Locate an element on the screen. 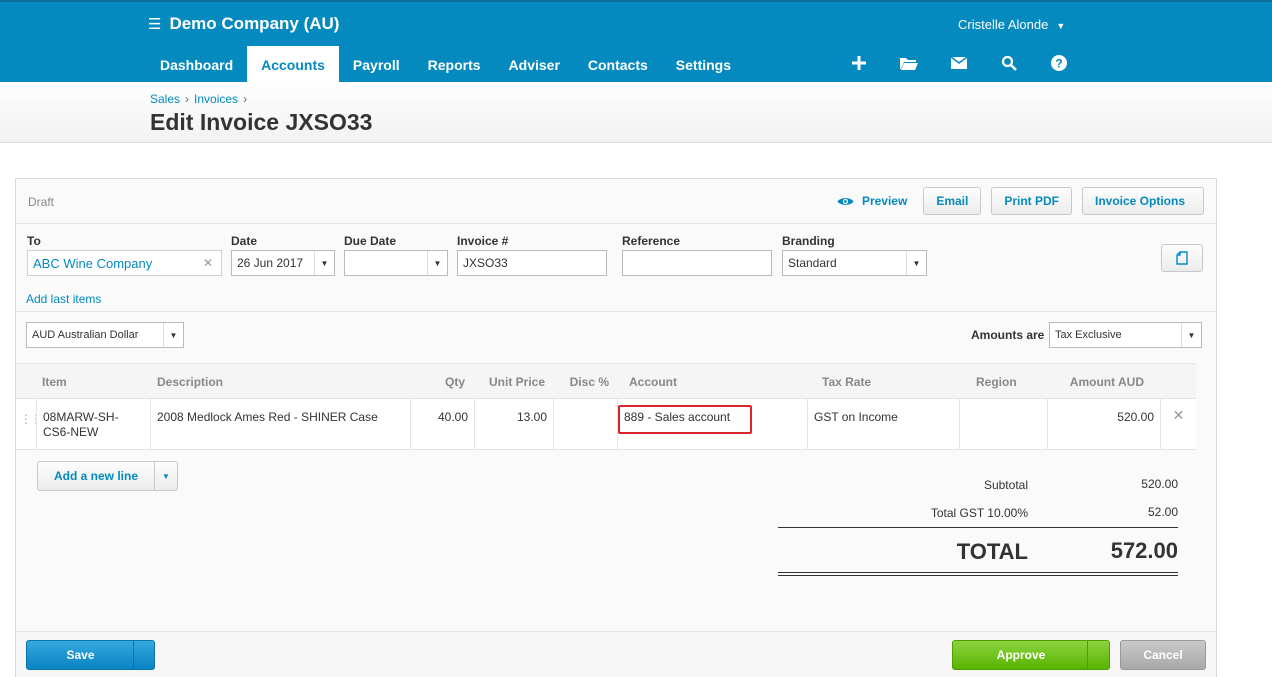 This screenshot has width=1272, height=677. clear-icon: ✕ is located at coordinates (208, 263).